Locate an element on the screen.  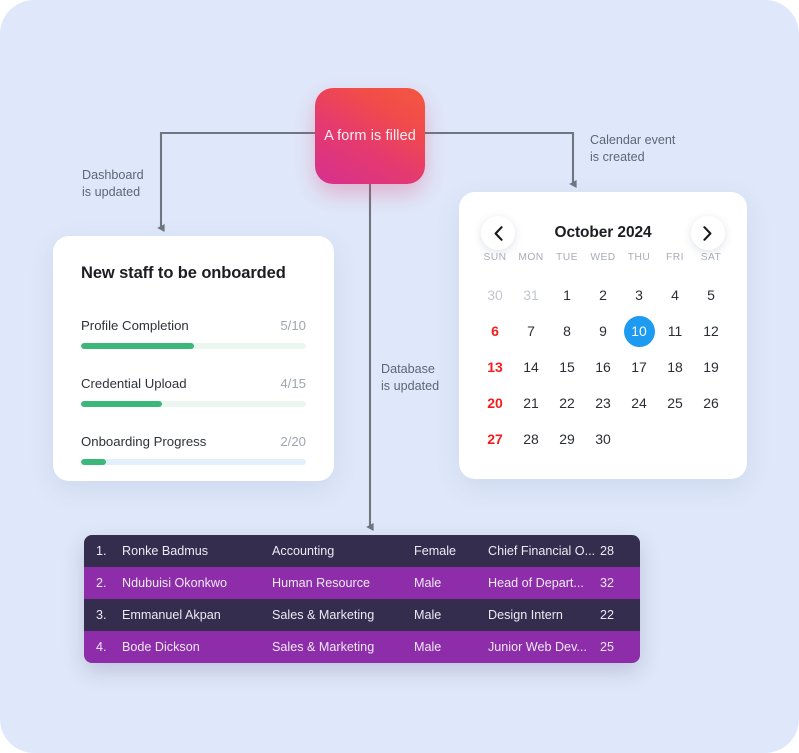
edge-label-database: Database is updated is located at coordinates (410, 377).